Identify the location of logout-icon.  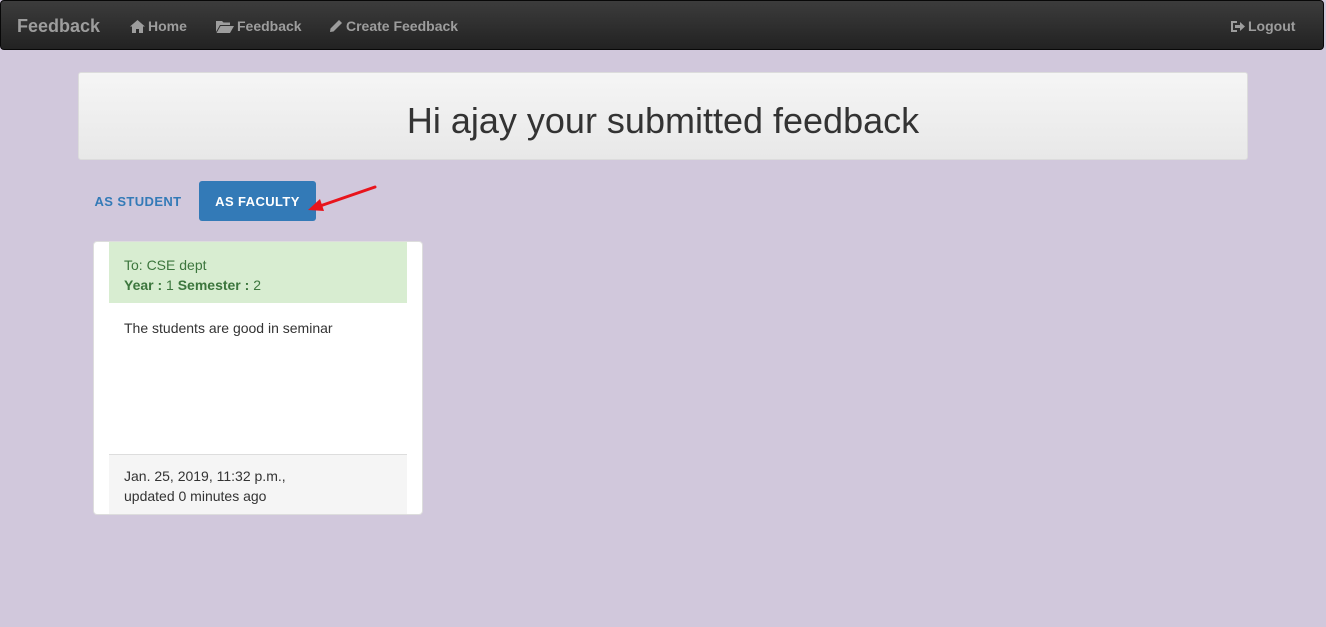
(1238, 26).